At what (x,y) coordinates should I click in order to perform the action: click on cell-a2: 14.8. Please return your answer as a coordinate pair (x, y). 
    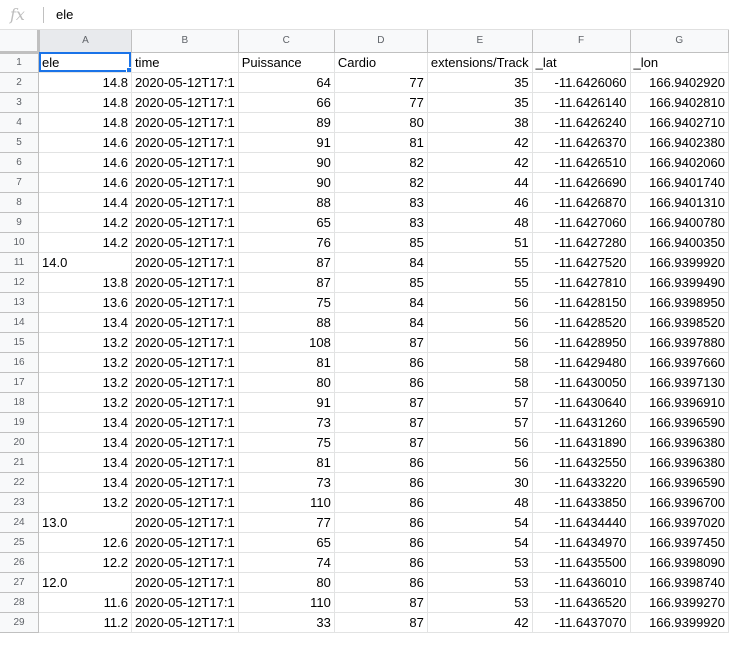
    Looking at the image, I should click on (85, 82).